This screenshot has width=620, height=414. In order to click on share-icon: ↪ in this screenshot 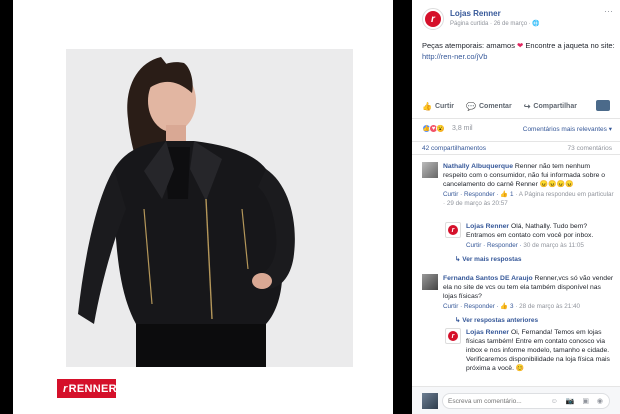, I will do `click(527, 106)`.